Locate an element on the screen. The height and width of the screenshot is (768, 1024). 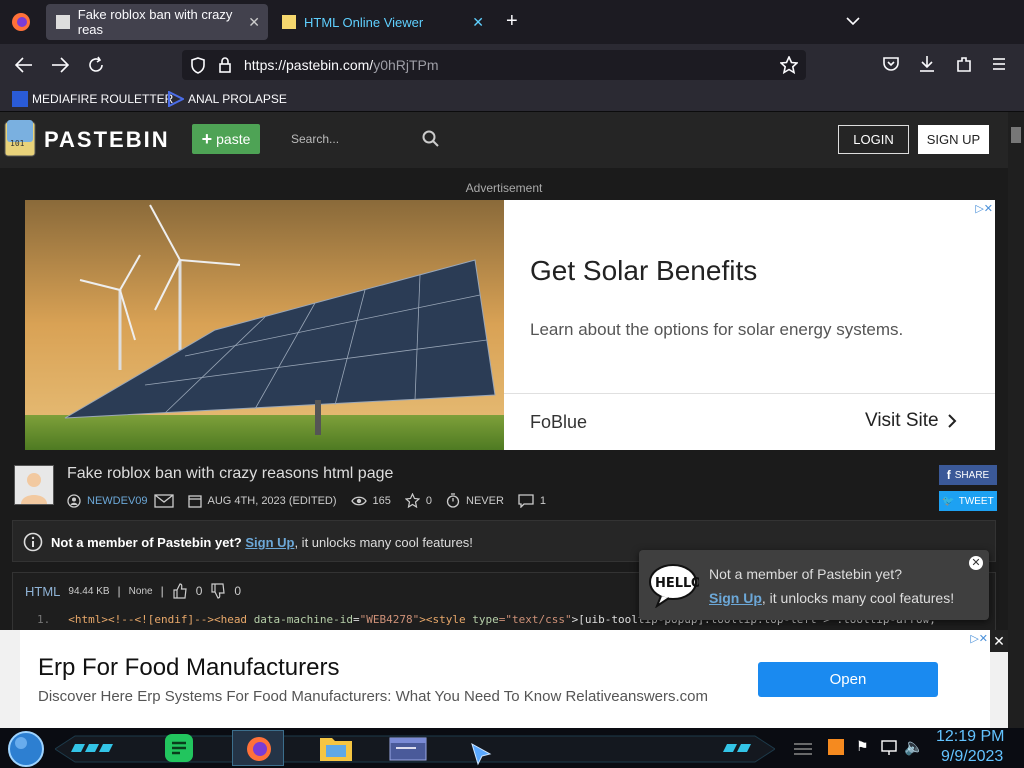
firefox-icon is located at coordinates (259, 749).